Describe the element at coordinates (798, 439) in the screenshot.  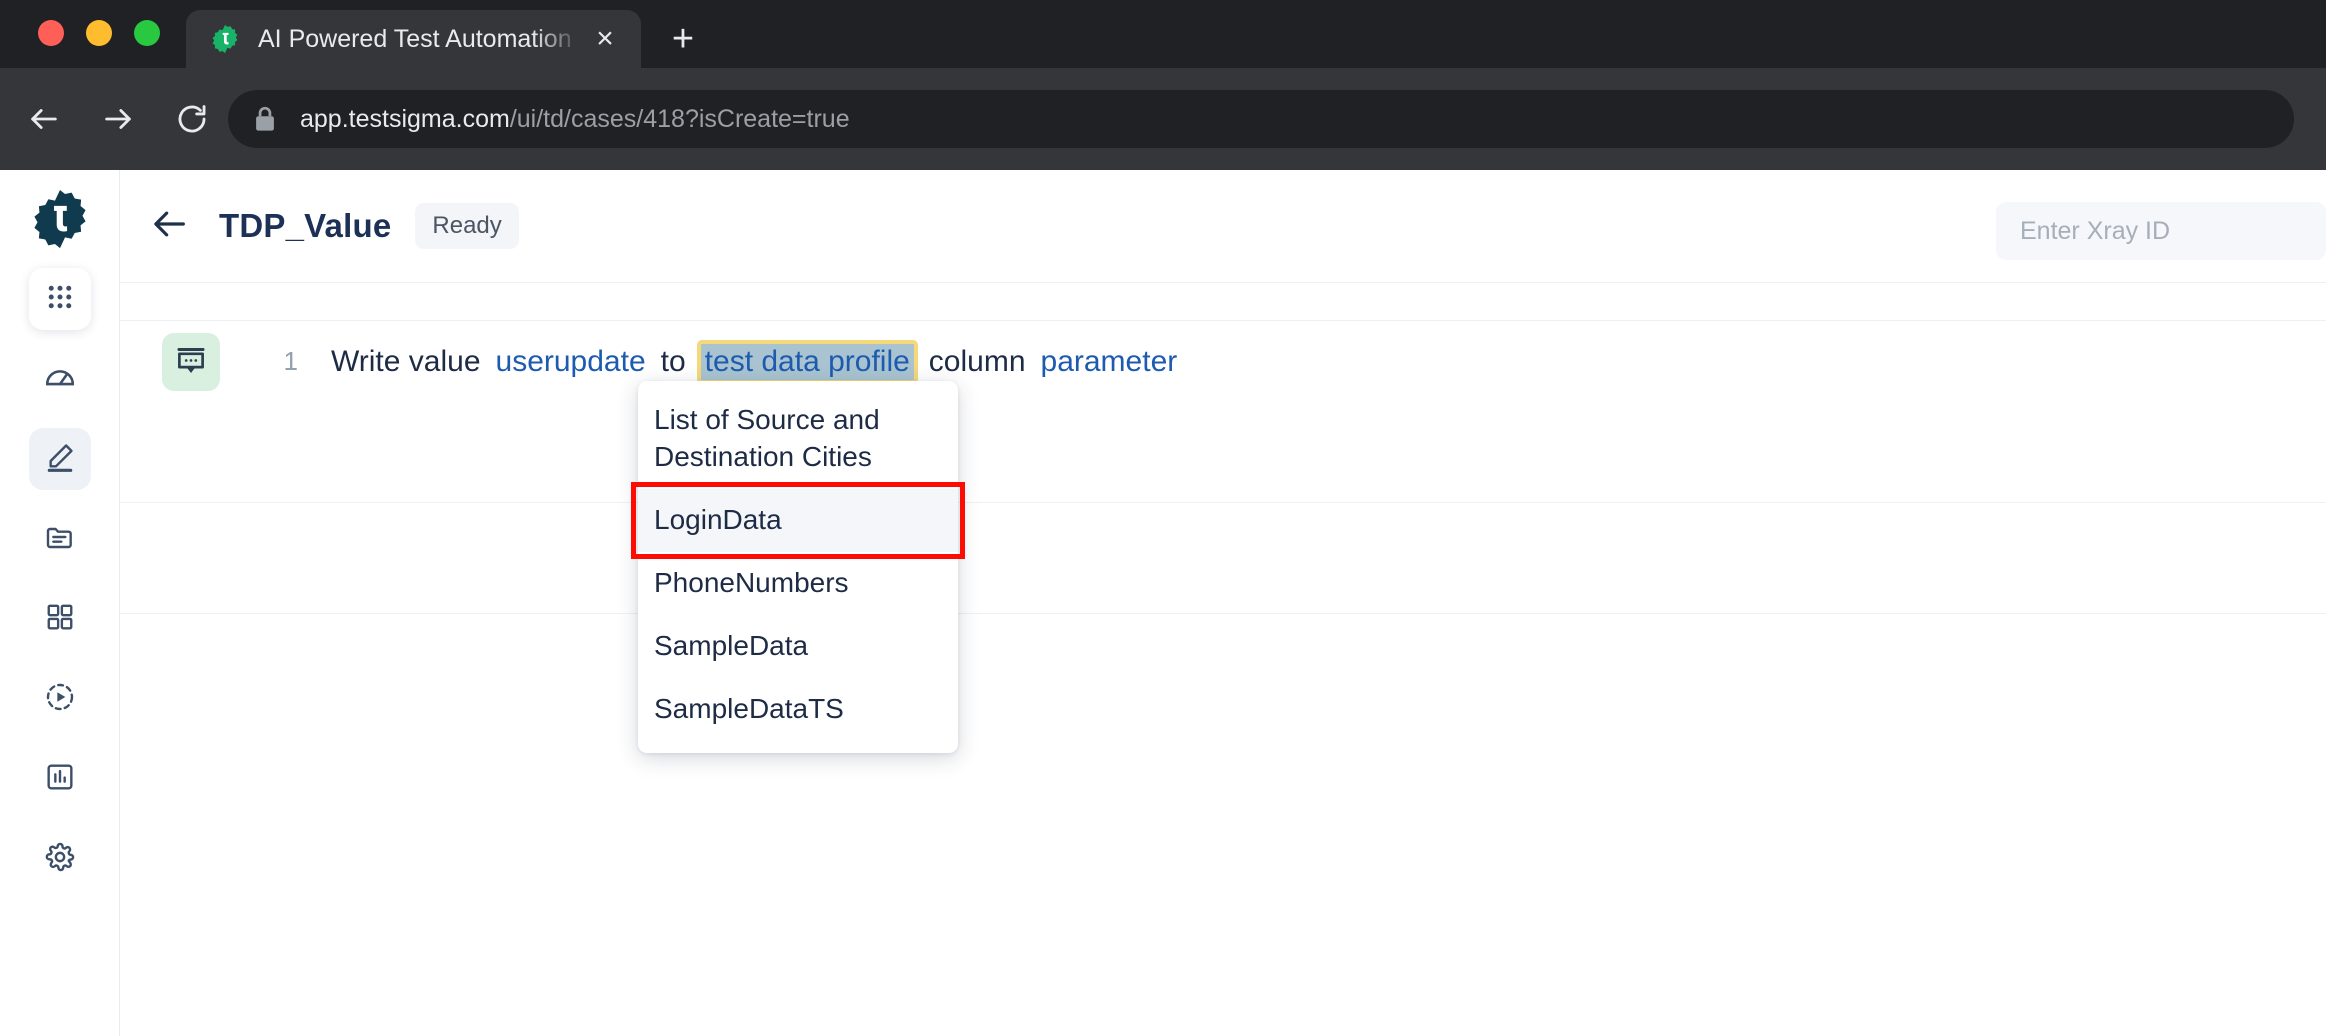
I see `dropdown-item-list-of-source-and-destination-cities: List of Source and Destination Cities` at that location.